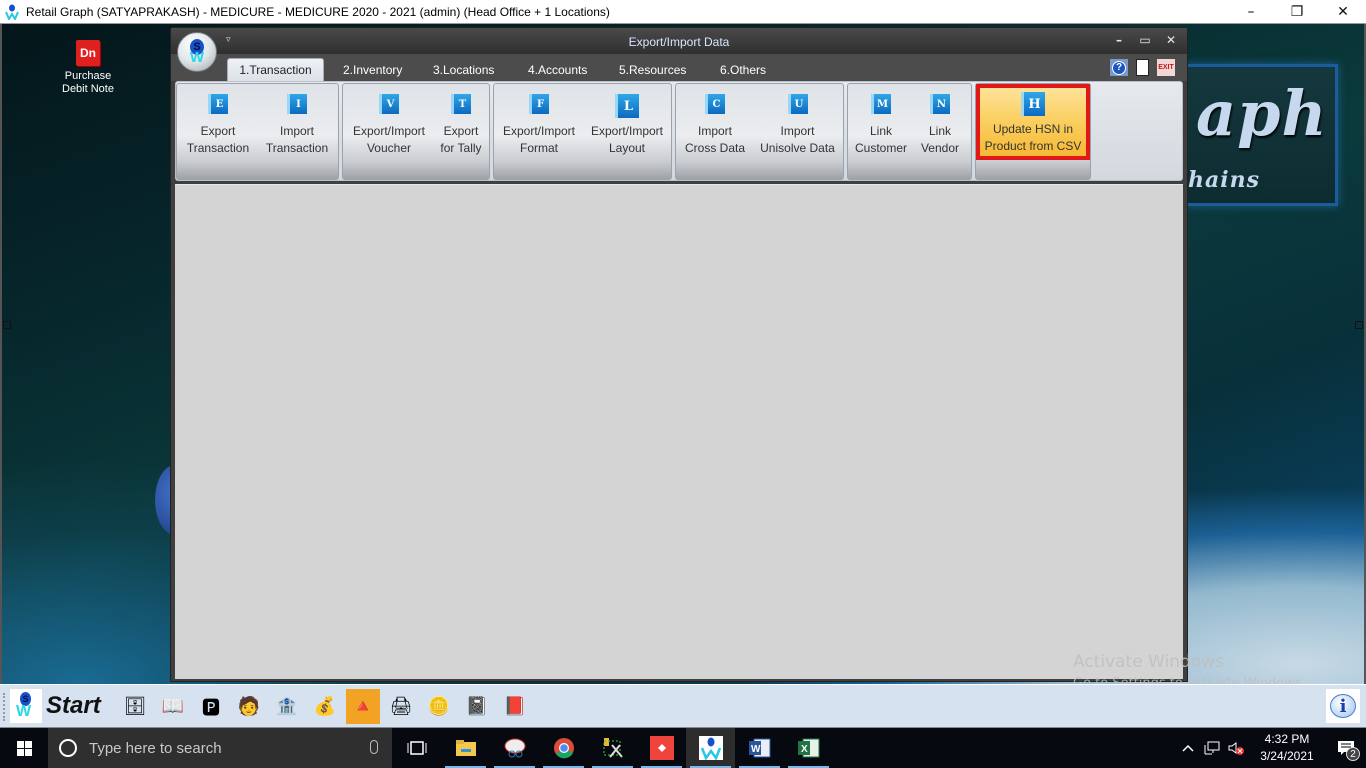  I want to click on info-icon: i, so click(1343, 706).